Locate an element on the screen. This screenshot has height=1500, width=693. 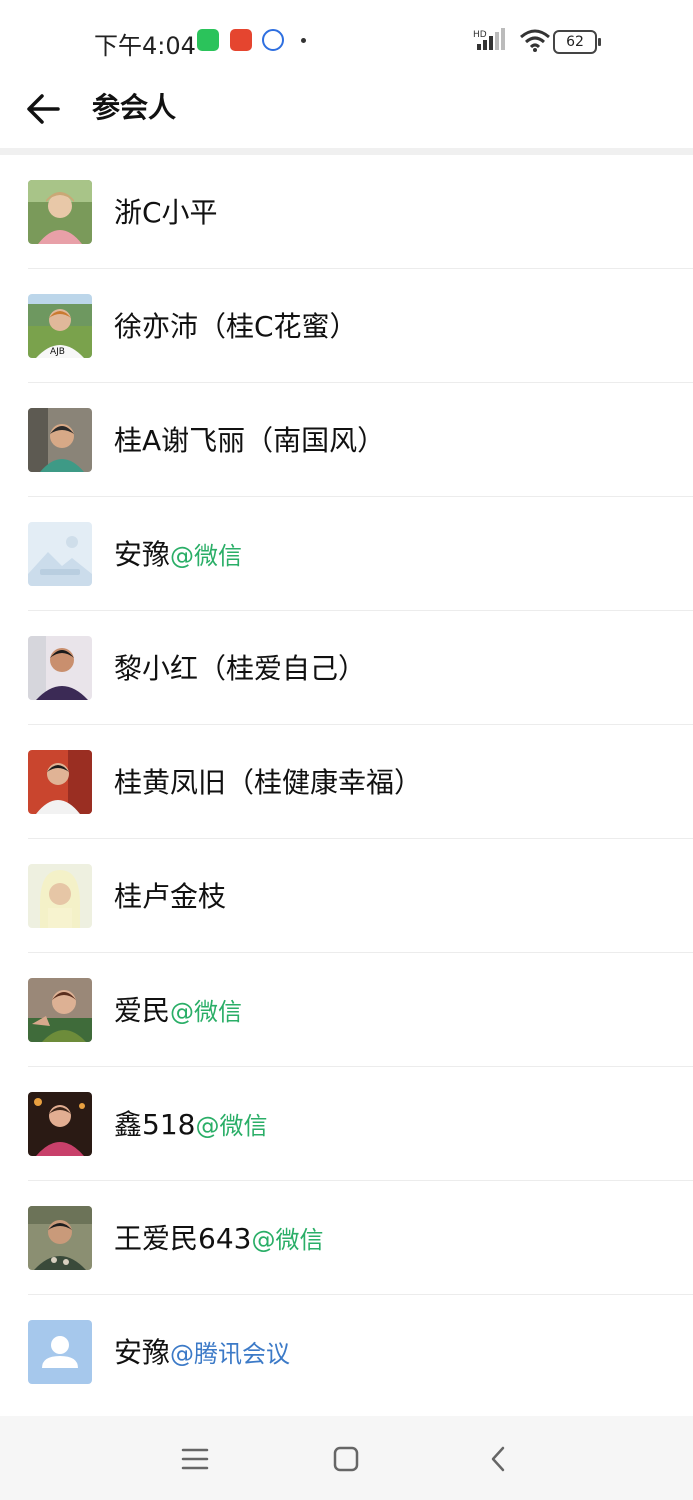
participant-name: 鑫518@微信 is located at coordinates (190, 1123).